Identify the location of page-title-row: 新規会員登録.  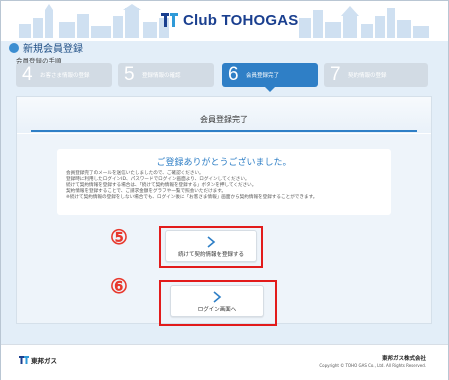
(46, 47).